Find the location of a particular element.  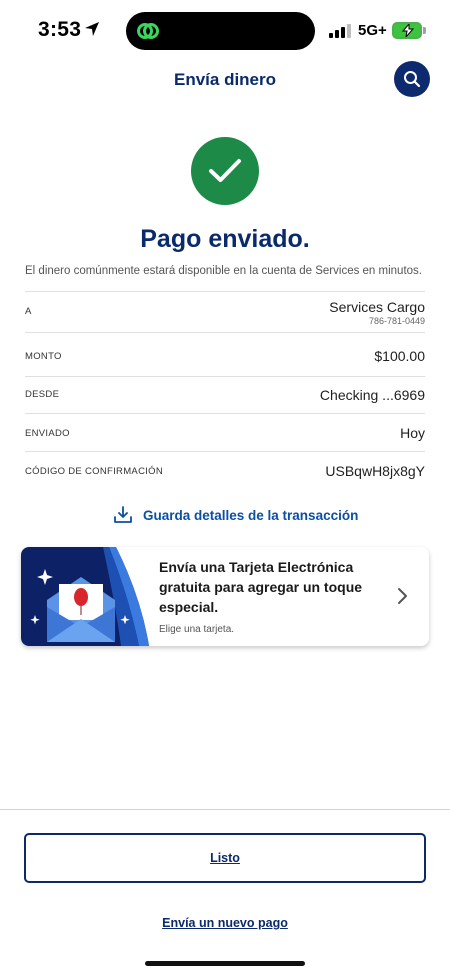

search-button is located at coordinates (412, 79).